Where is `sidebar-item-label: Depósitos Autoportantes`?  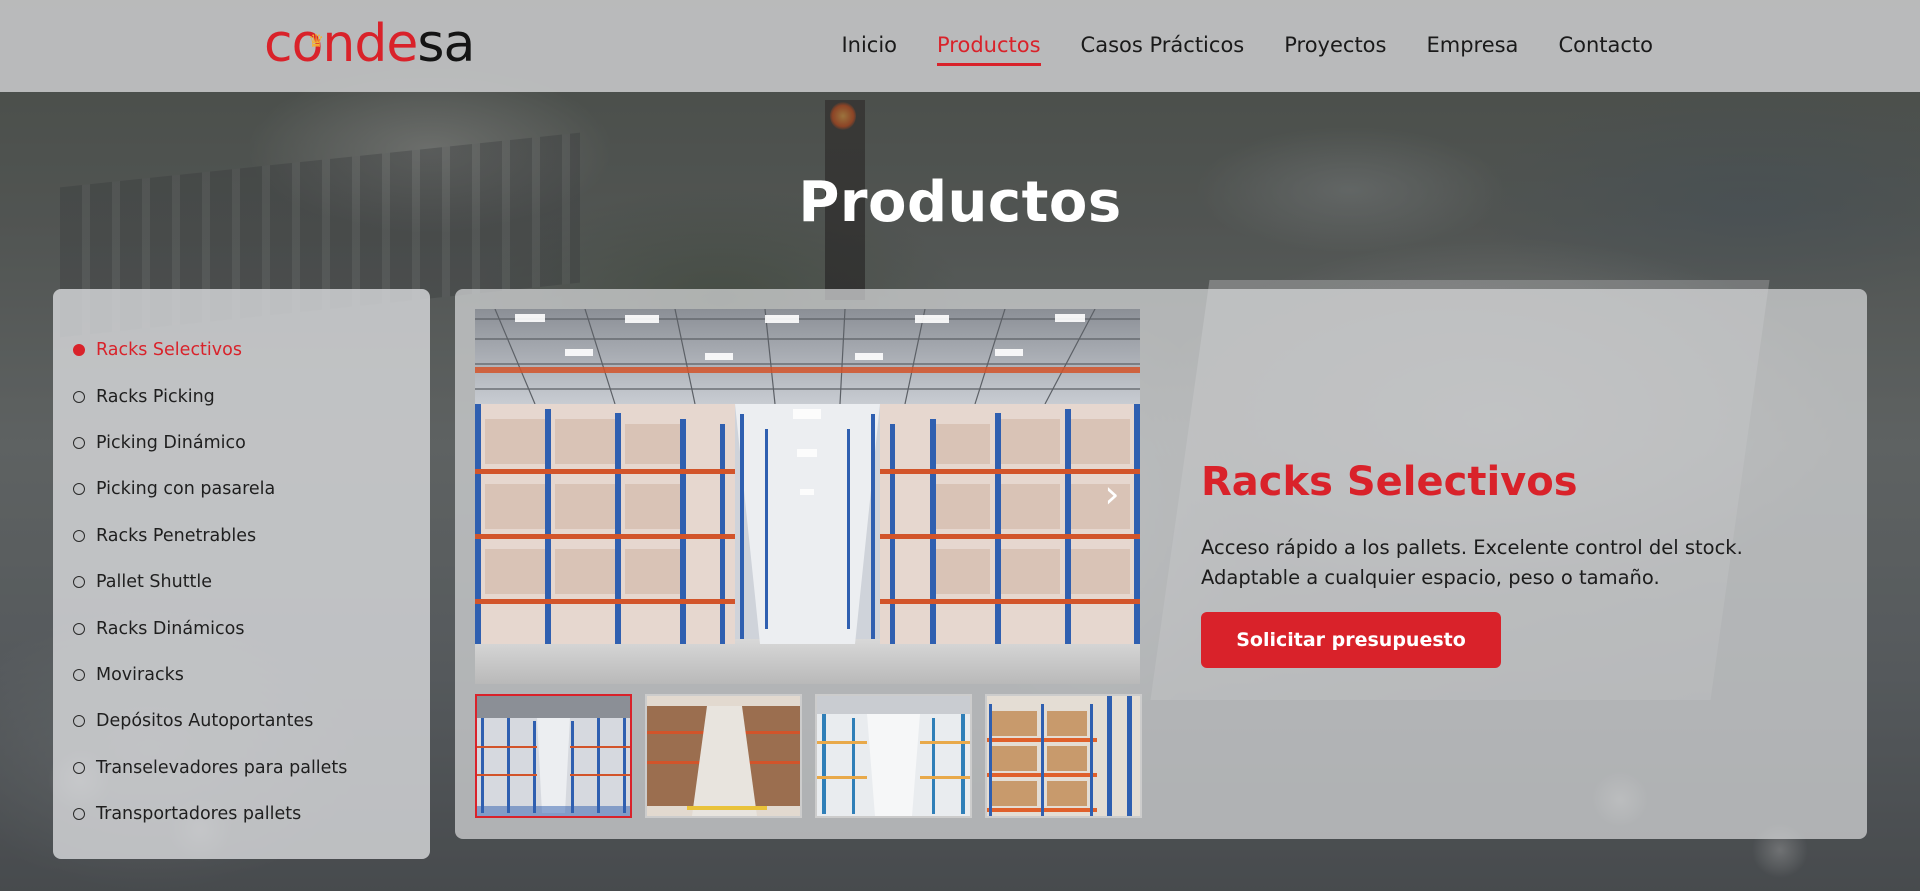
sidebar-item-label: Depósitos Autoportantes is located at coordinates (205, 721).